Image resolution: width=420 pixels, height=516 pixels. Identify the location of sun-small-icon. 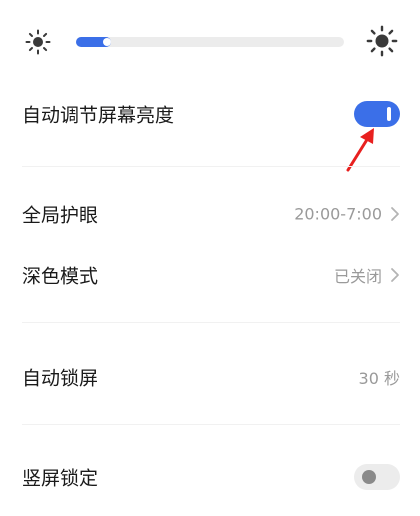
(38, 42).